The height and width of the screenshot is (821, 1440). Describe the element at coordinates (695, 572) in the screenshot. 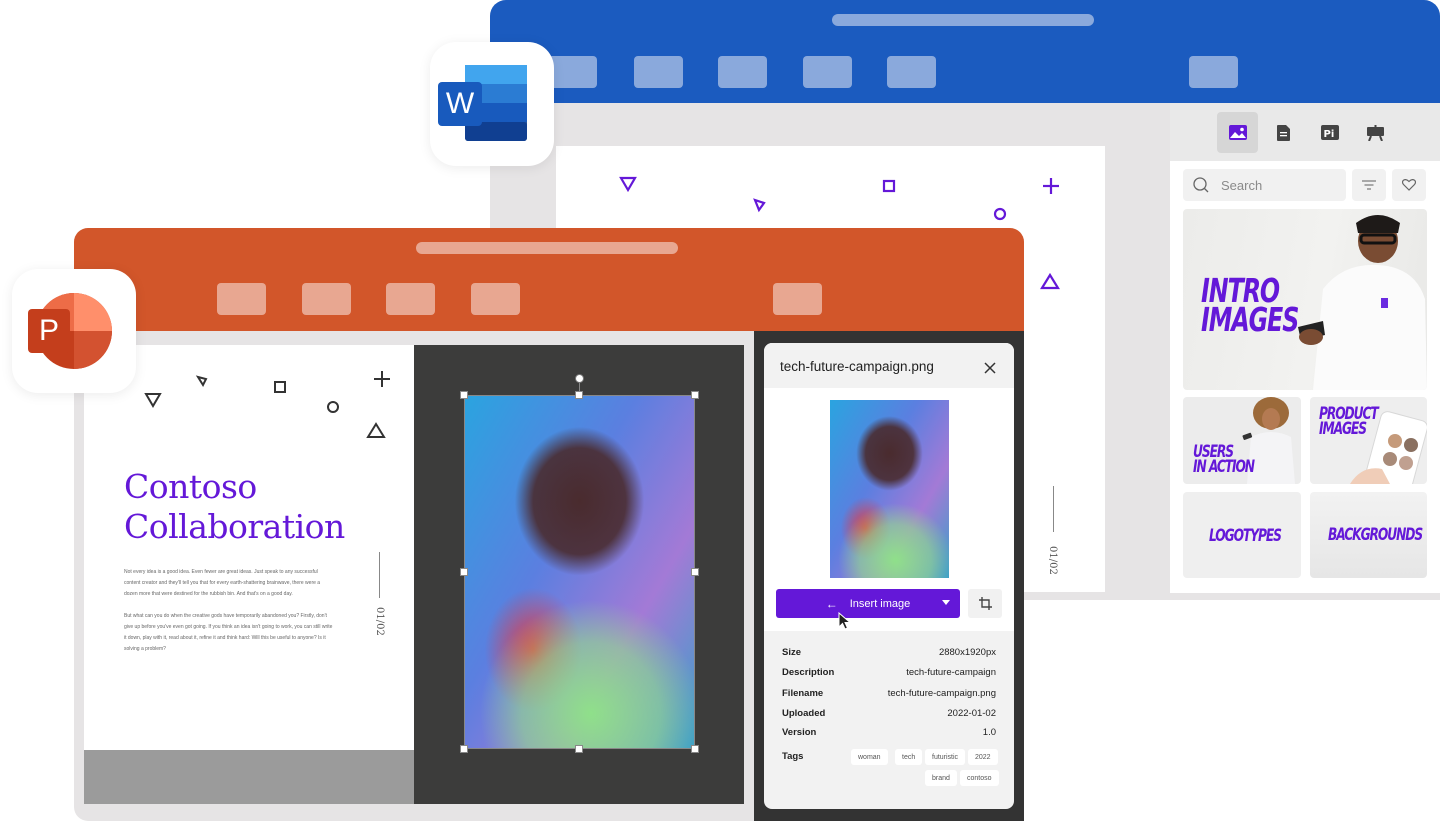

I see `resize-handle-right` at that location.